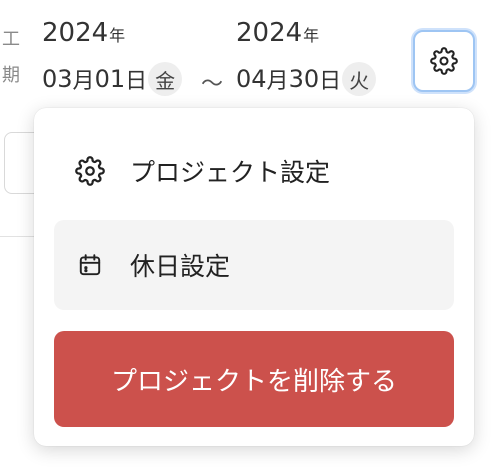  I want to click on settings-button, so click(444, 61).